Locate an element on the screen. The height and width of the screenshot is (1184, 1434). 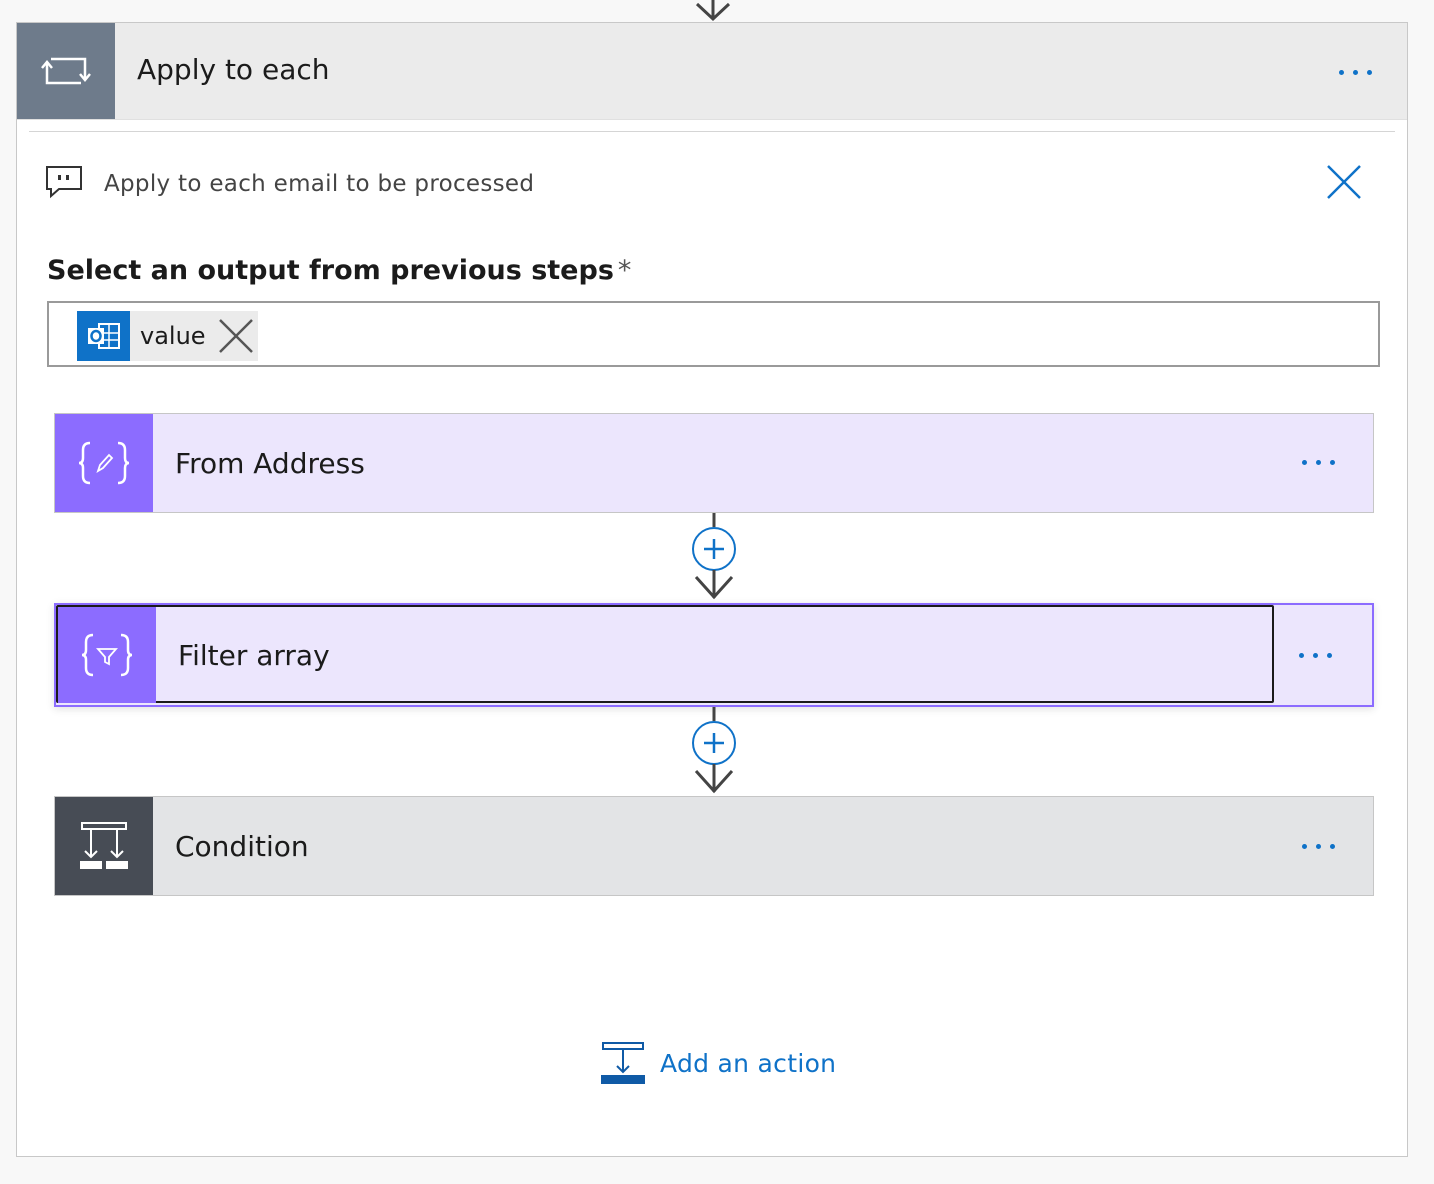
required-mark: * is located at coordinates (624, 270).